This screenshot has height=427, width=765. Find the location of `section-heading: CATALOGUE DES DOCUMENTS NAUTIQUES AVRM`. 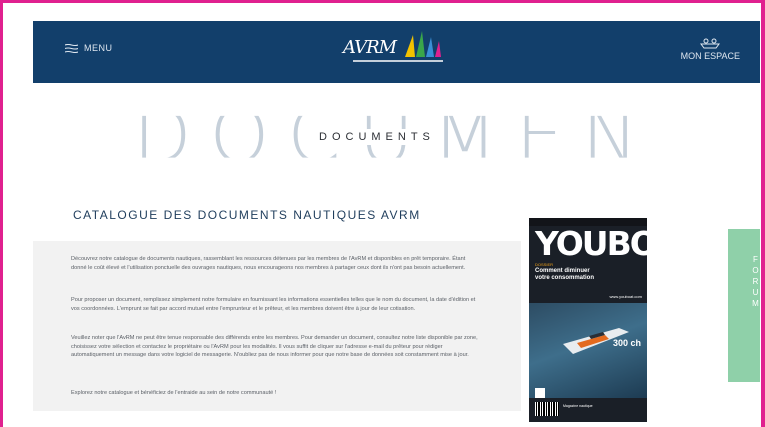

section-heading: CATALOGUE DES DOCUMENTS NAUTIQUES AVRM is located at coordinates (247, 215).